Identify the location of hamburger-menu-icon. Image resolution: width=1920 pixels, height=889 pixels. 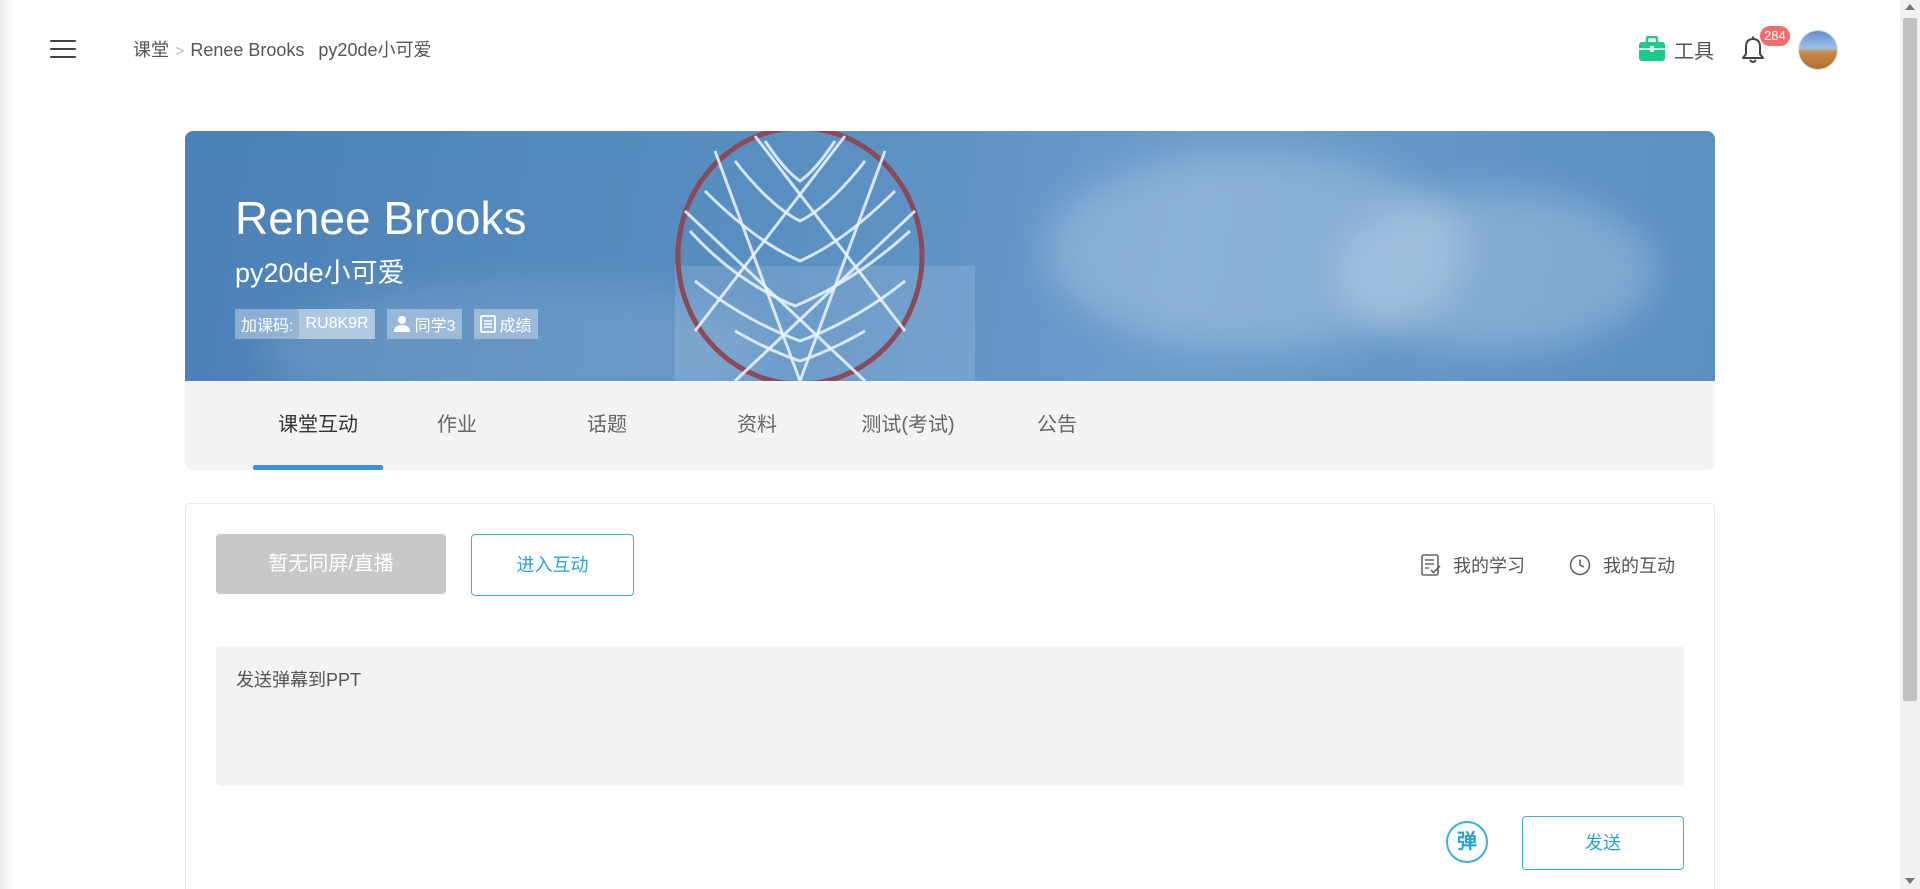
(63, 50).